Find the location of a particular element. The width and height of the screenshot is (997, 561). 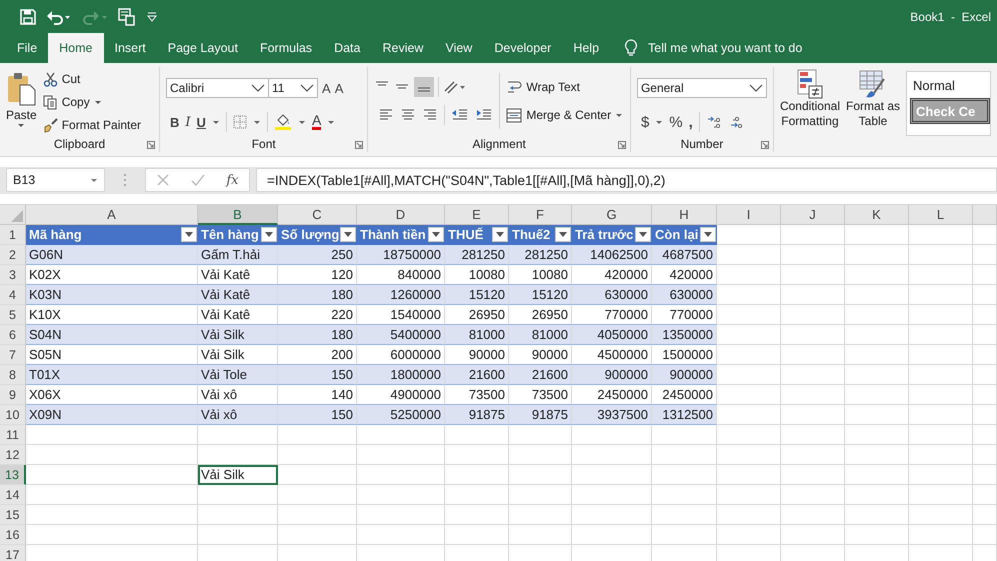

column-header: I is located at coordinates (749, 215).